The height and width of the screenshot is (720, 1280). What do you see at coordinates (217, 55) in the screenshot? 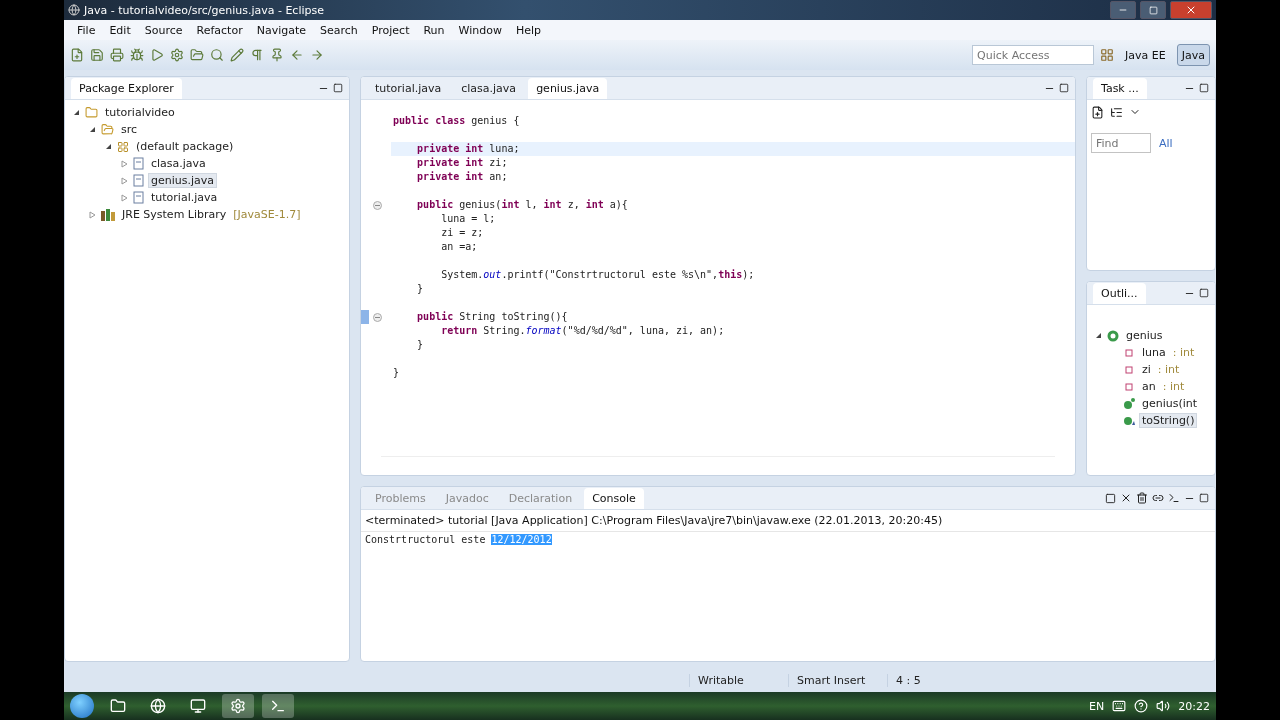
I see `search-icon` at bounding box center [217, 55].